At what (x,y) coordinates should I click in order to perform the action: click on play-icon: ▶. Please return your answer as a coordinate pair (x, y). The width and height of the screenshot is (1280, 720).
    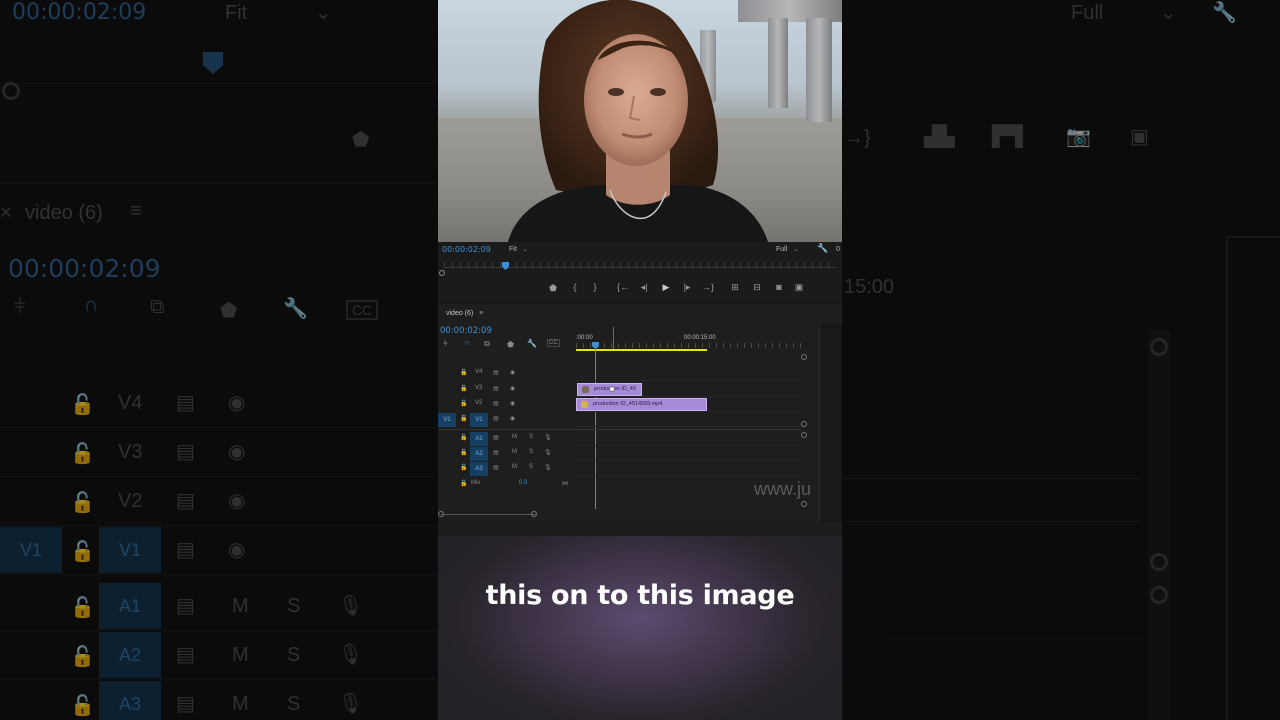
    Looking at the image, I should click on (666, 287).